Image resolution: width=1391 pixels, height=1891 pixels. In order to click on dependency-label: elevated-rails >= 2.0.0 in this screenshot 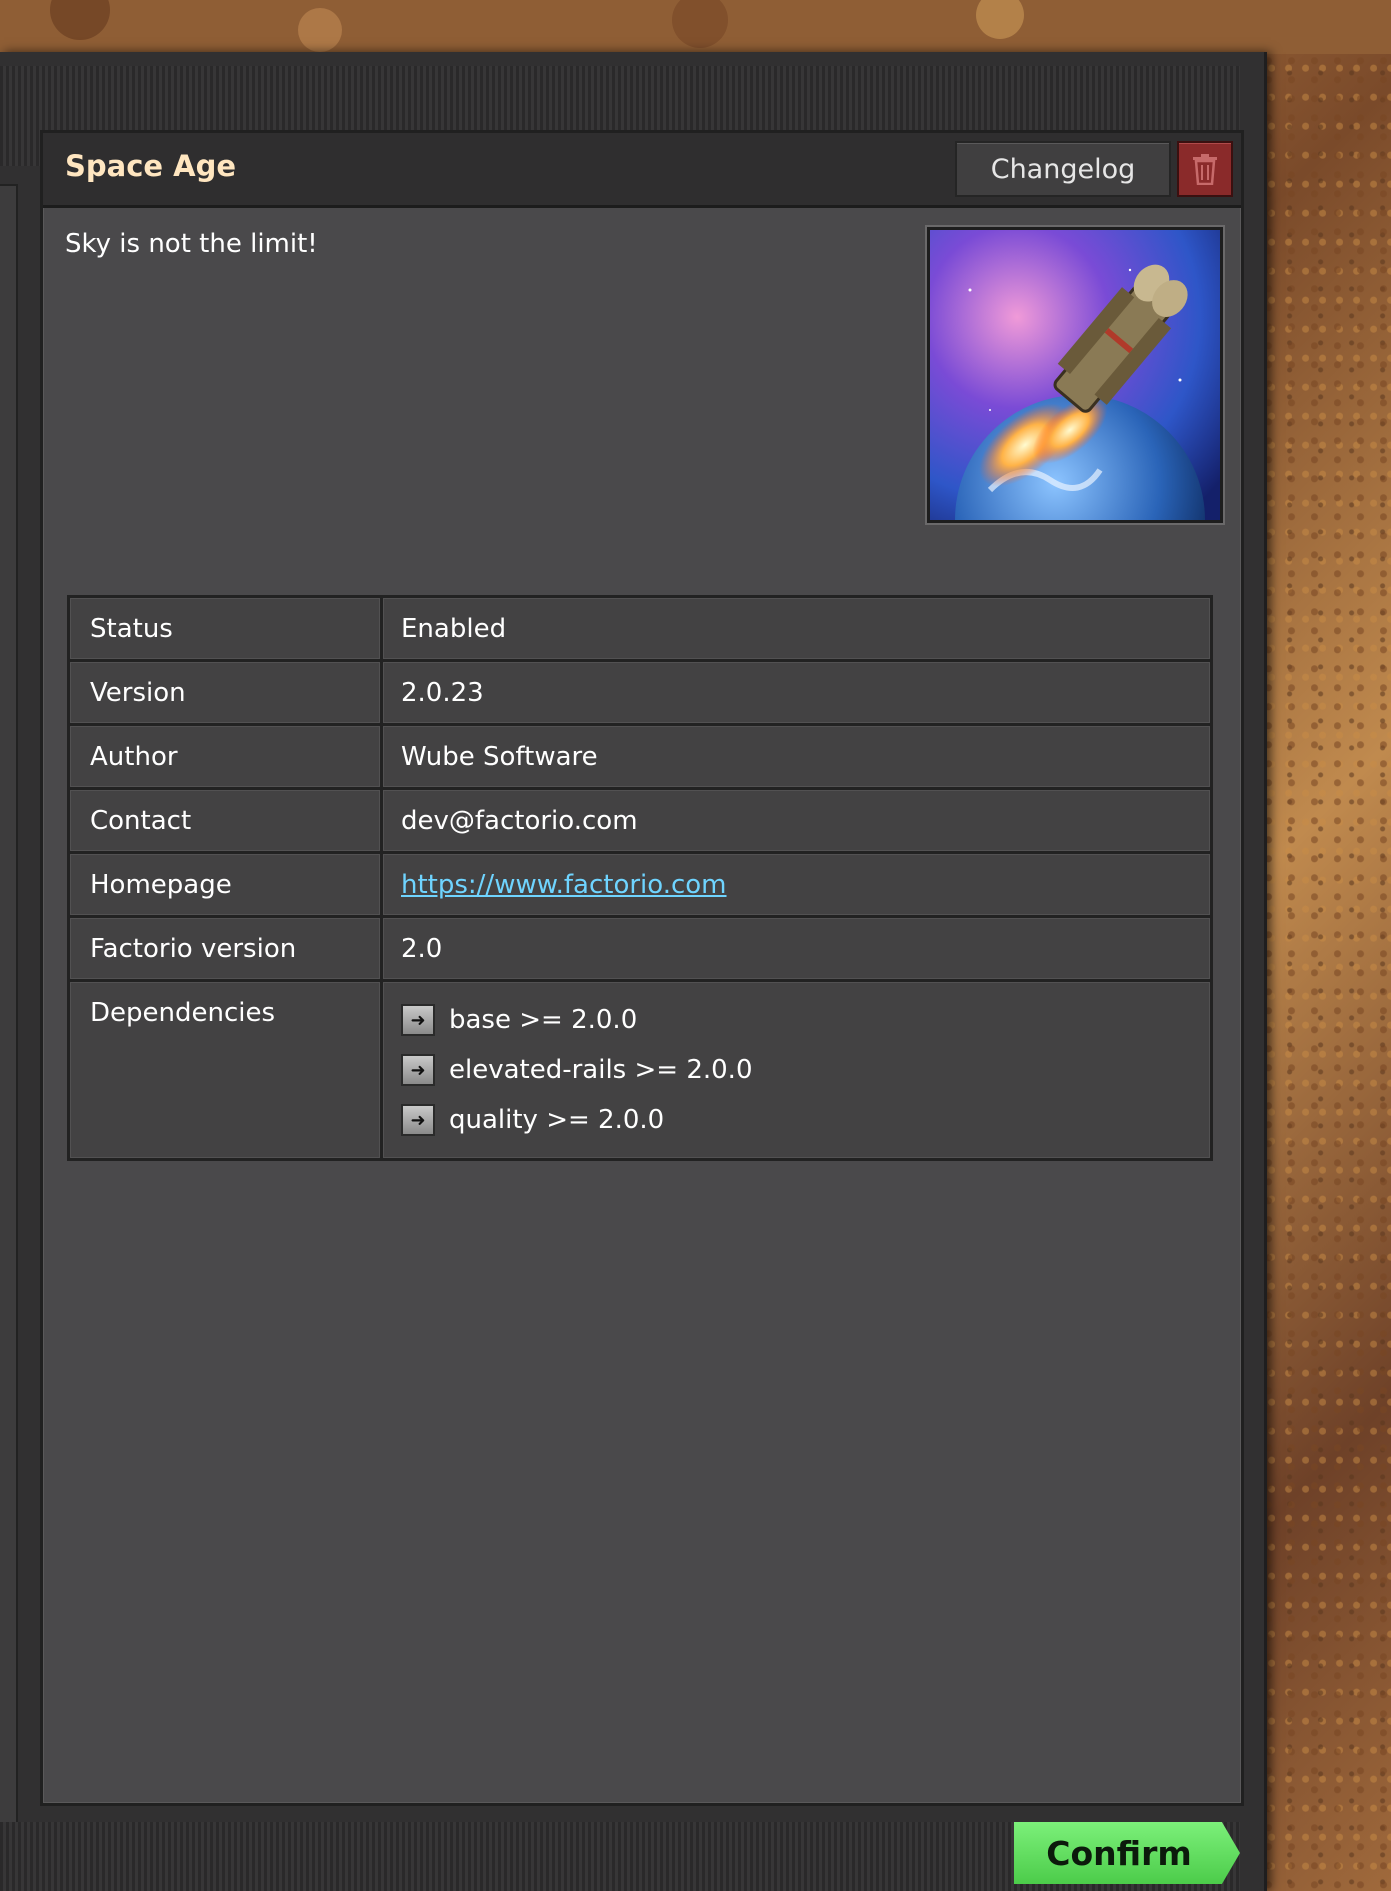, I will do `click(601, 1070)`.